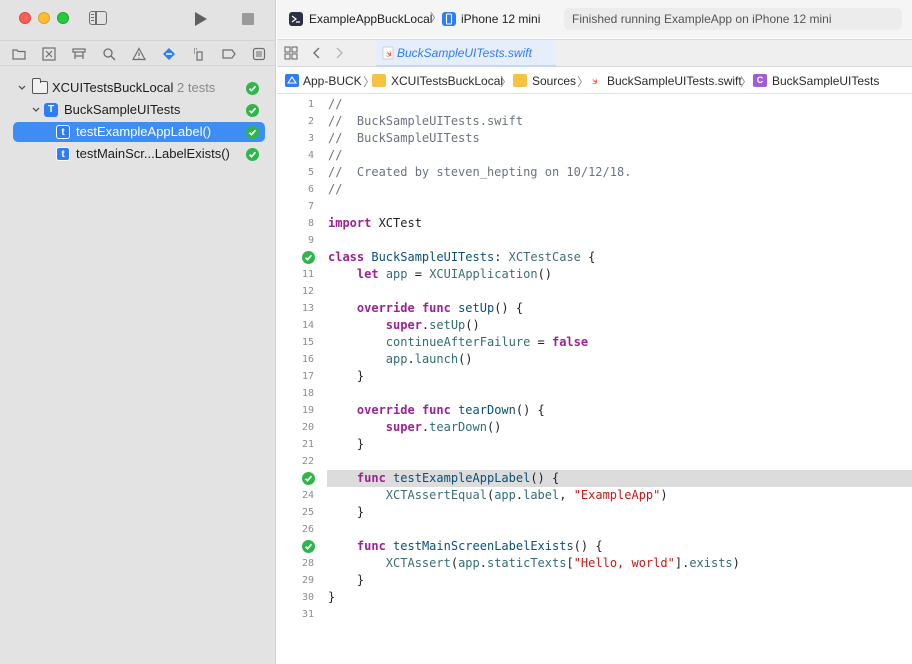  Describe the element at coordinates (259, 54) in the screenshot. I see `report-navigator-list-icon` at that location.